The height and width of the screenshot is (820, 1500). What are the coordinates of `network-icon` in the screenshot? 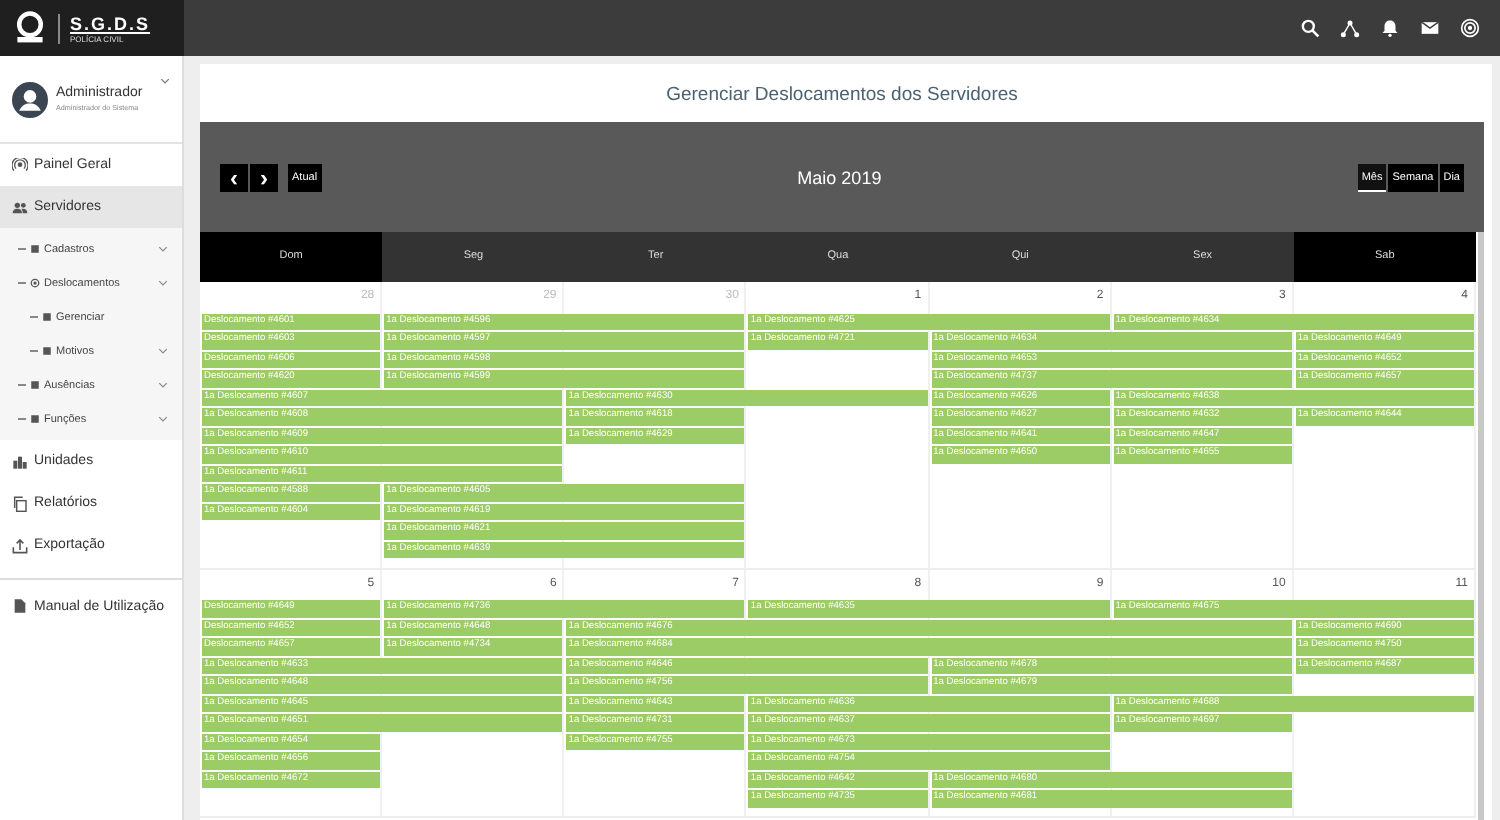 It's located at (1350, 28).